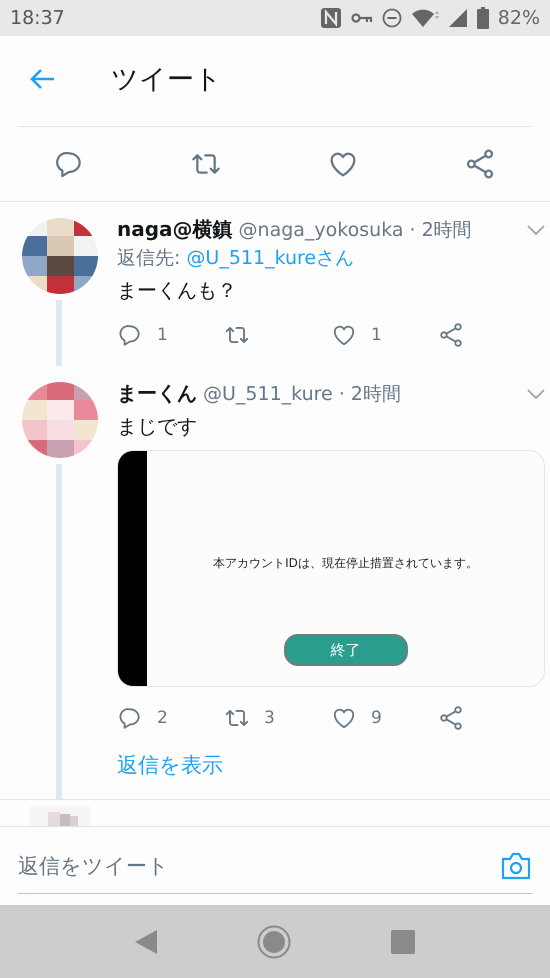 This screenshot has height=978, width=550. Describe the element at coordinates (516, 865) in the screenshot. I see `camera-icon` at that location.